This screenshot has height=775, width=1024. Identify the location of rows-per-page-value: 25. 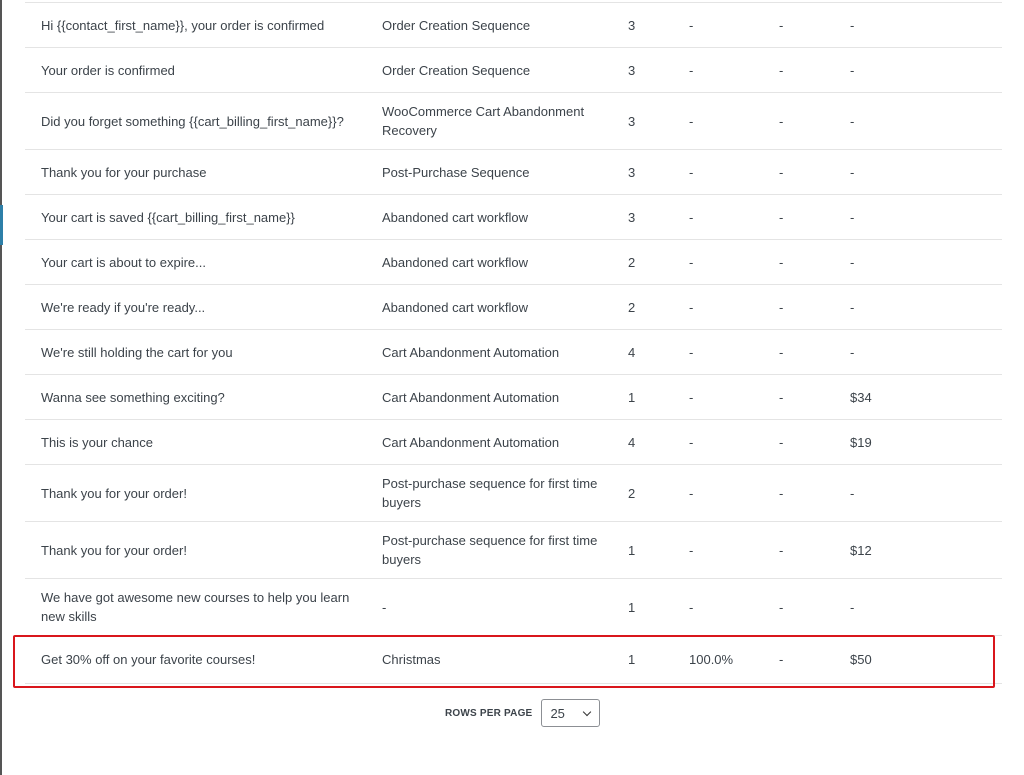
(557, 713).